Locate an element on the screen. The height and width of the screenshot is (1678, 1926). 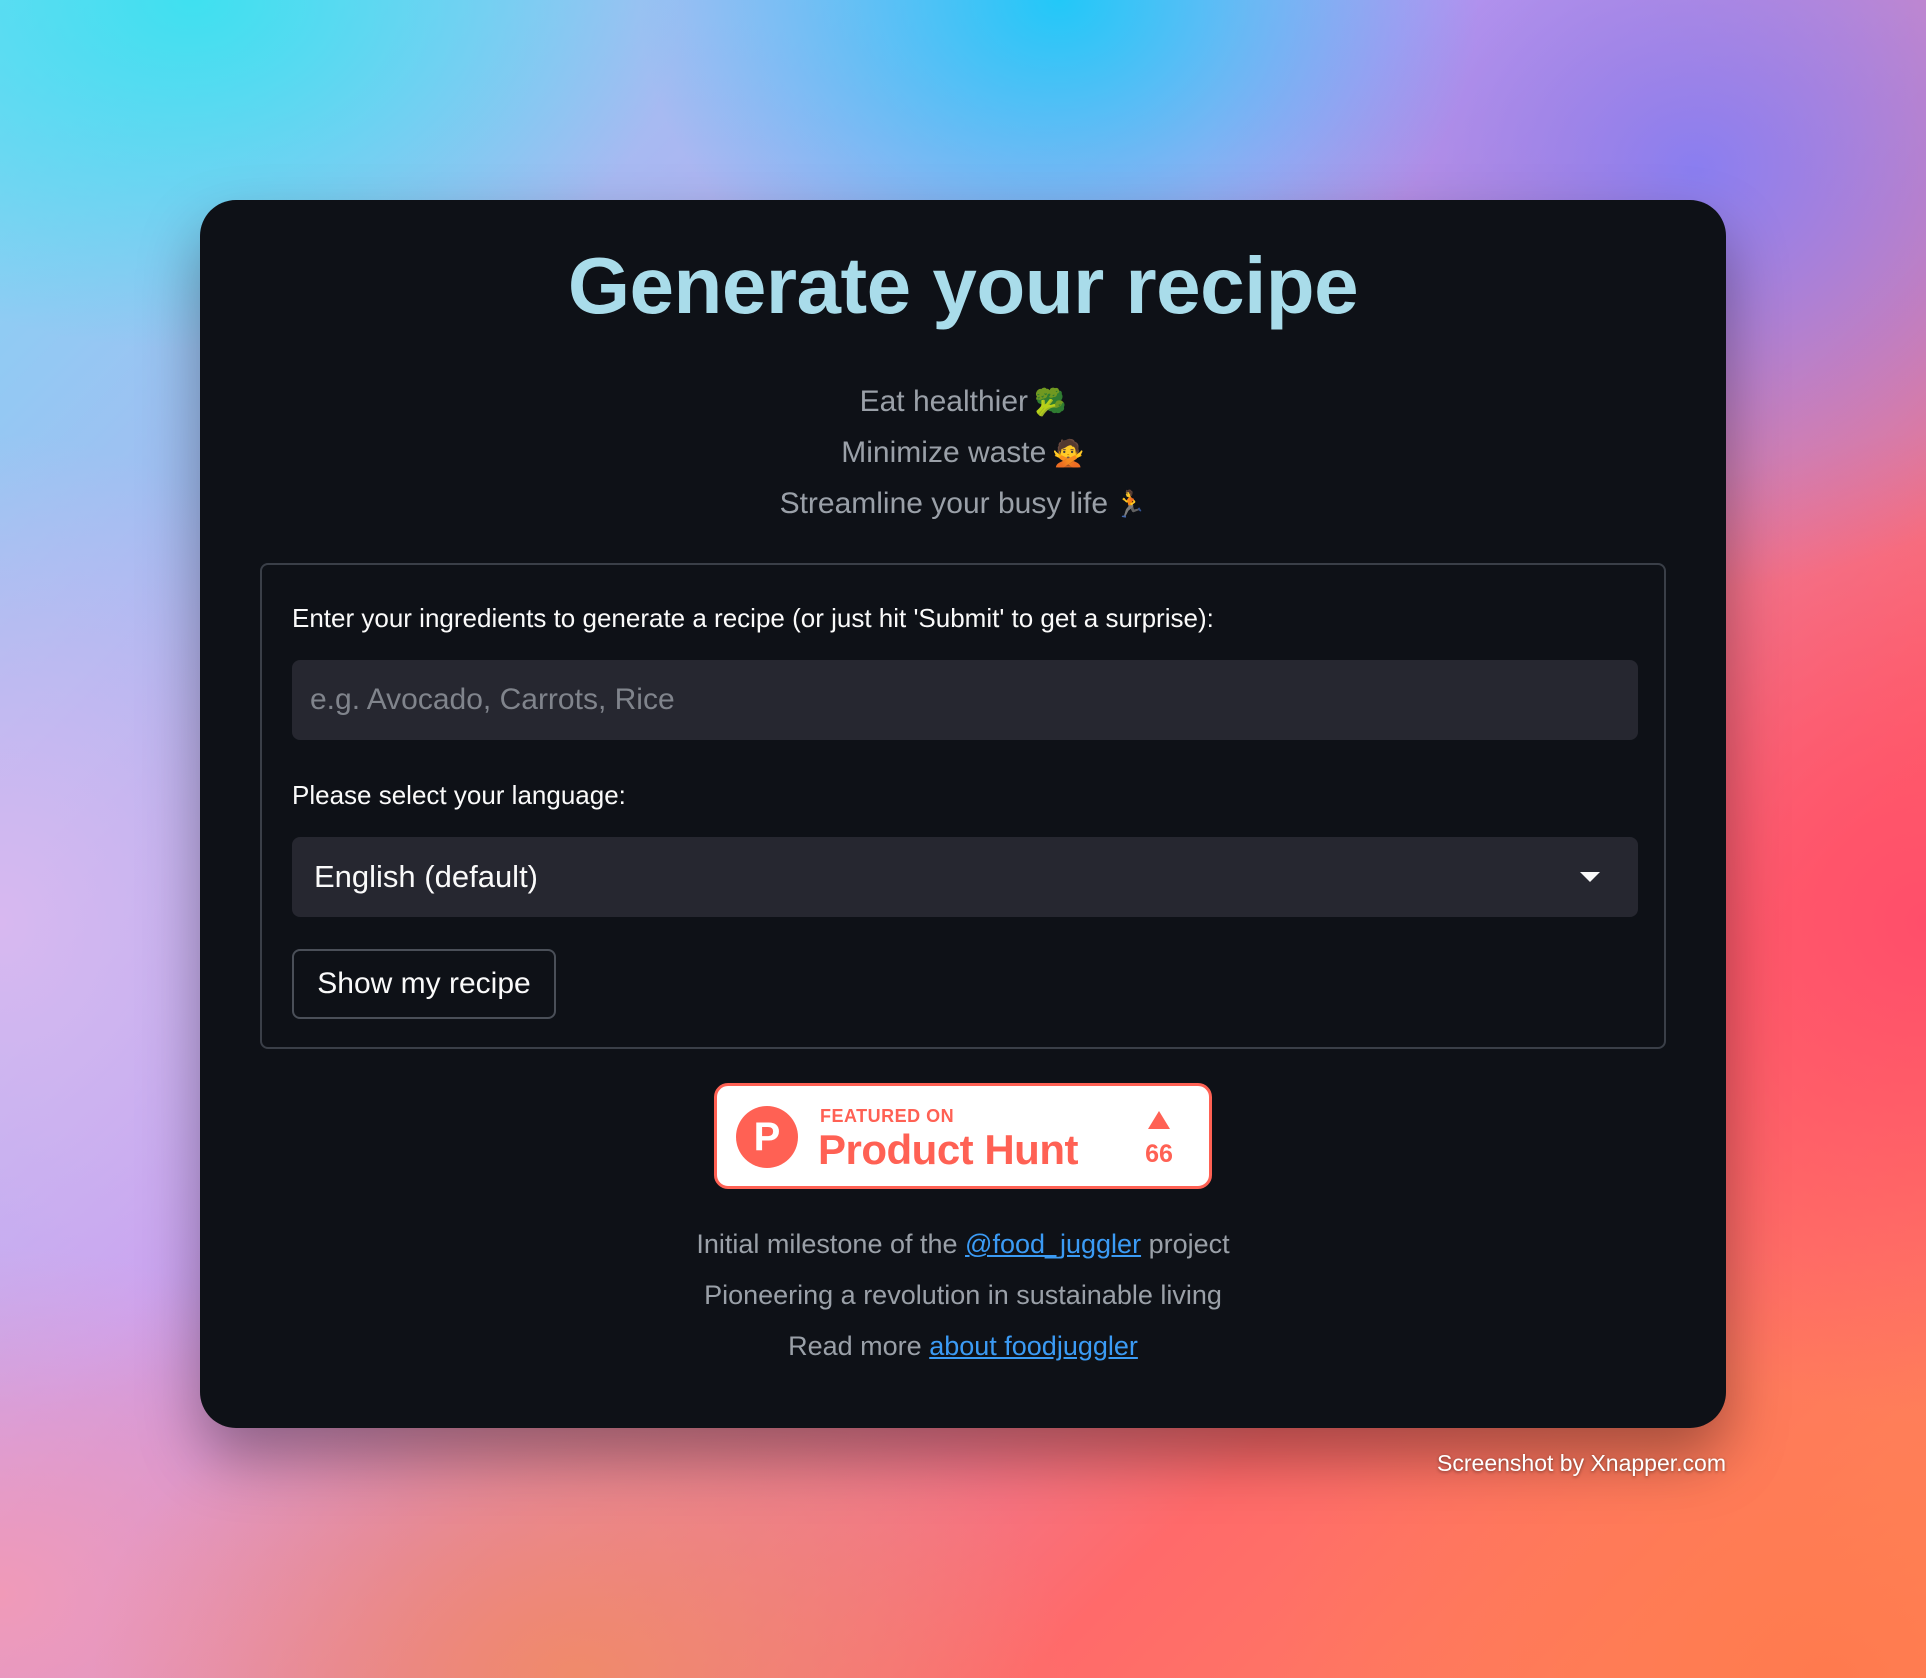
product-hunt-badge: P FEATURED ON Product Hunt 66 is located at coordinates (963, 1136).